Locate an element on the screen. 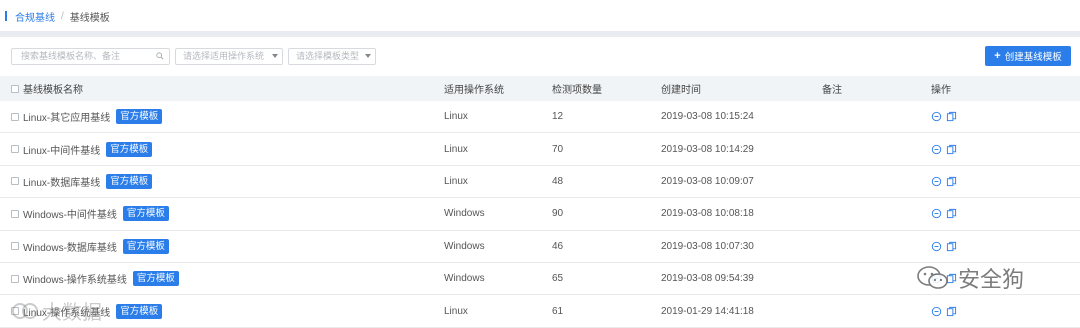  header-note: 备注 is located at coordinates (832, 90).